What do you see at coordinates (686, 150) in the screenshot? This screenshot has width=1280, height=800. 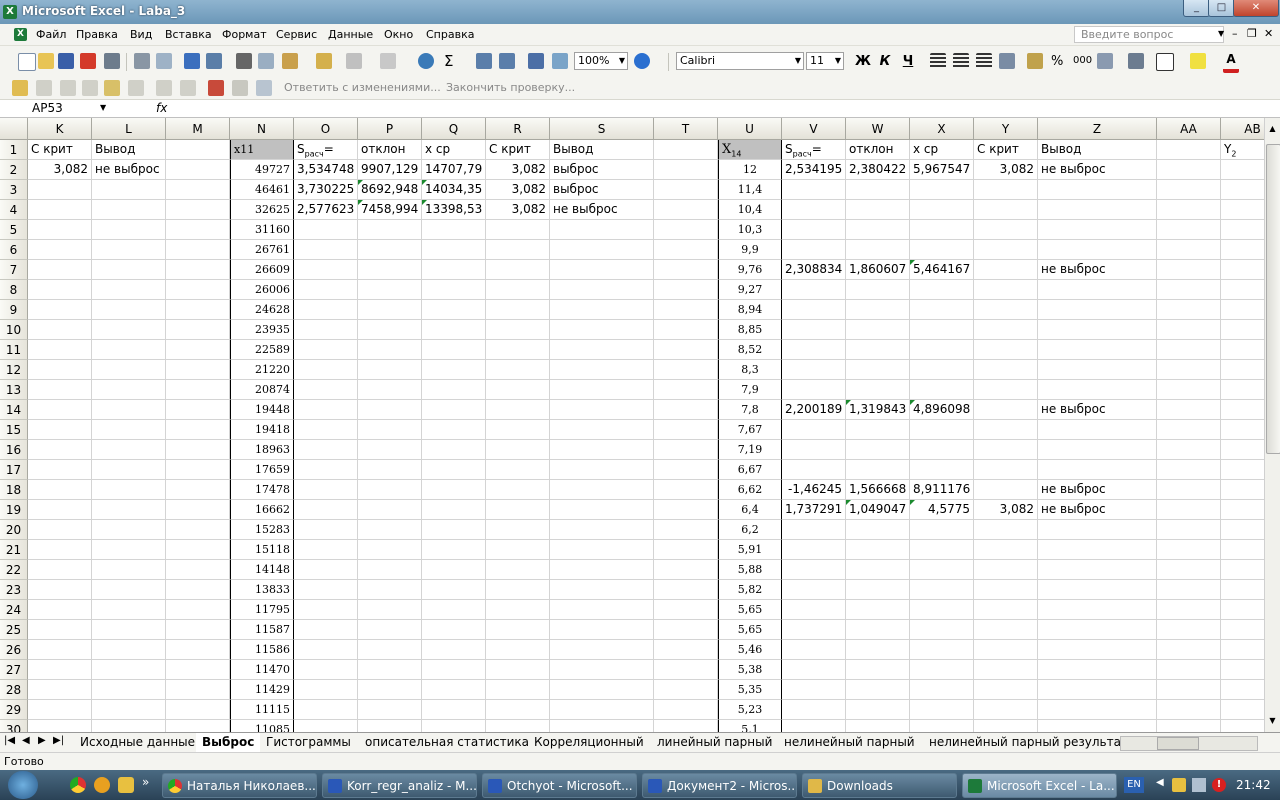 I see `cell-t1` at bounding box center [686, 150].